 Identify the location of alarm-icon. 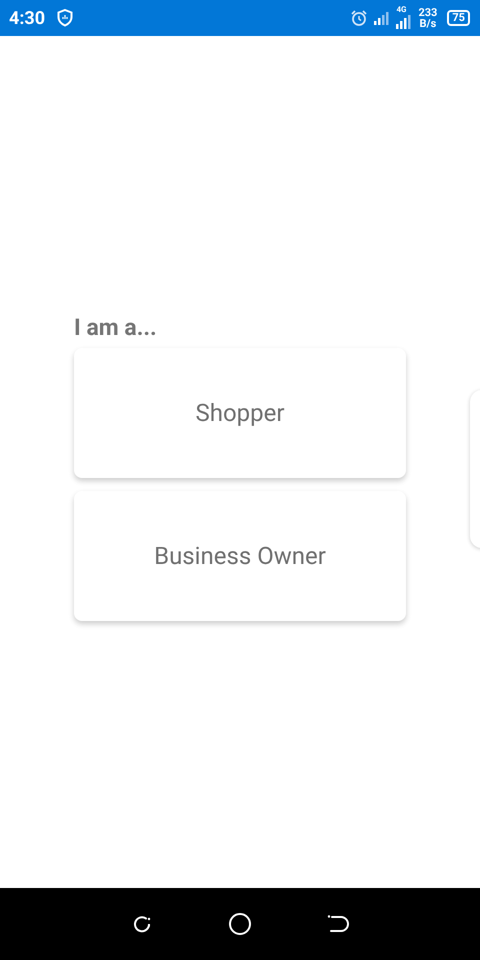
(359, 18).